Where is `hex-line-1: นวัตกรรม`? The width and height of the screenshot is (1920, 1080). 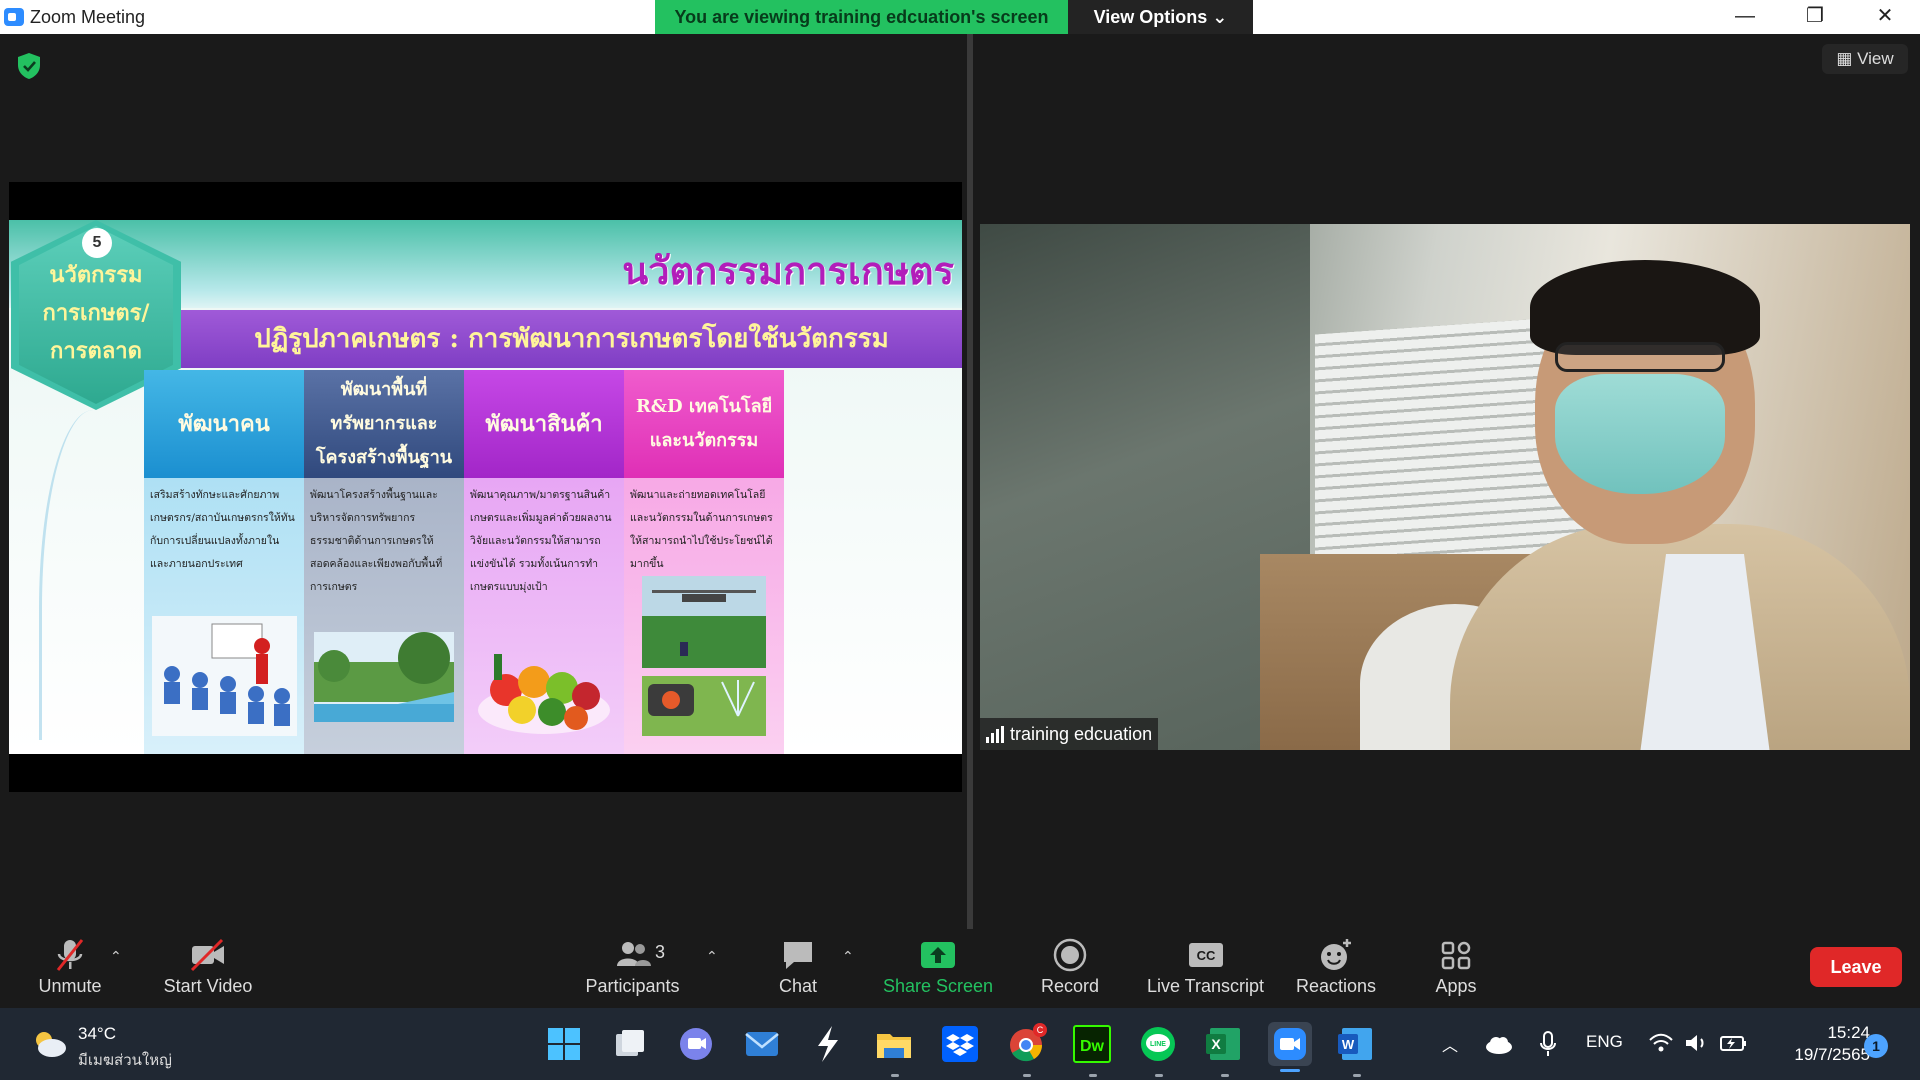 hex-line-1: นวัตกรรม is located at coordinates (96, 275).